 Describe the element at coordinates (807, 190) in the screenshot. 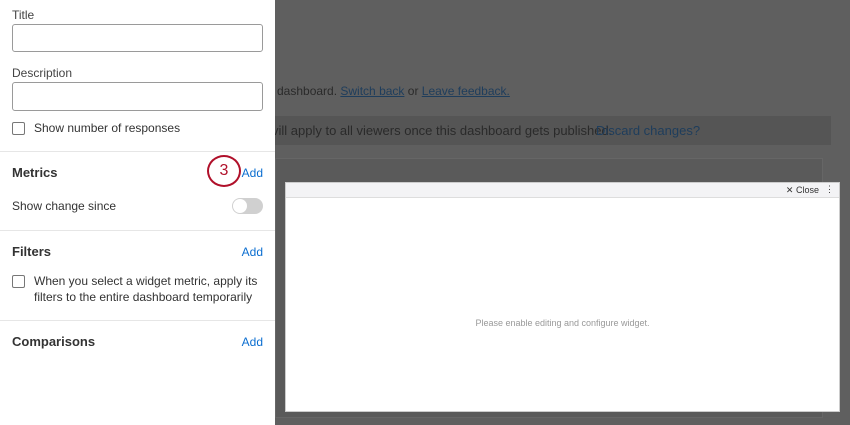

I see `close-label: Close` at that location.